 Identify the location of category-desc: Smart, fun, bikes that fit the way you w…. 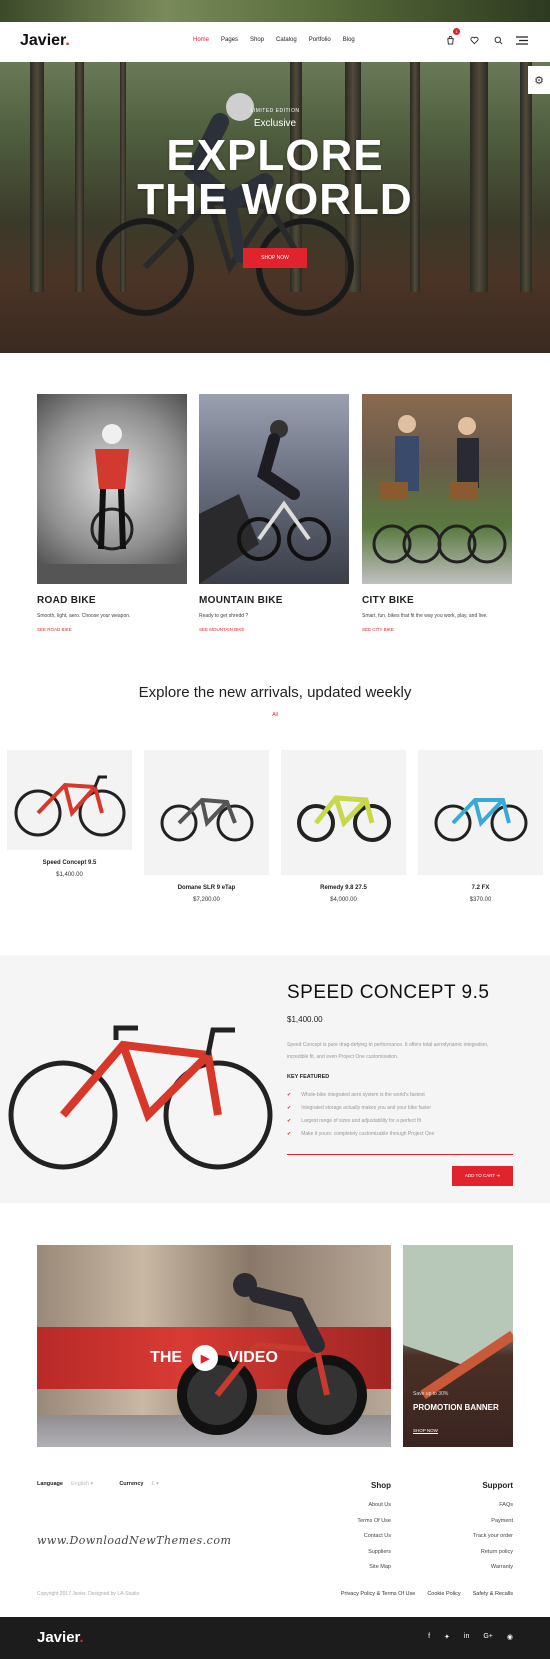
(425, 616).